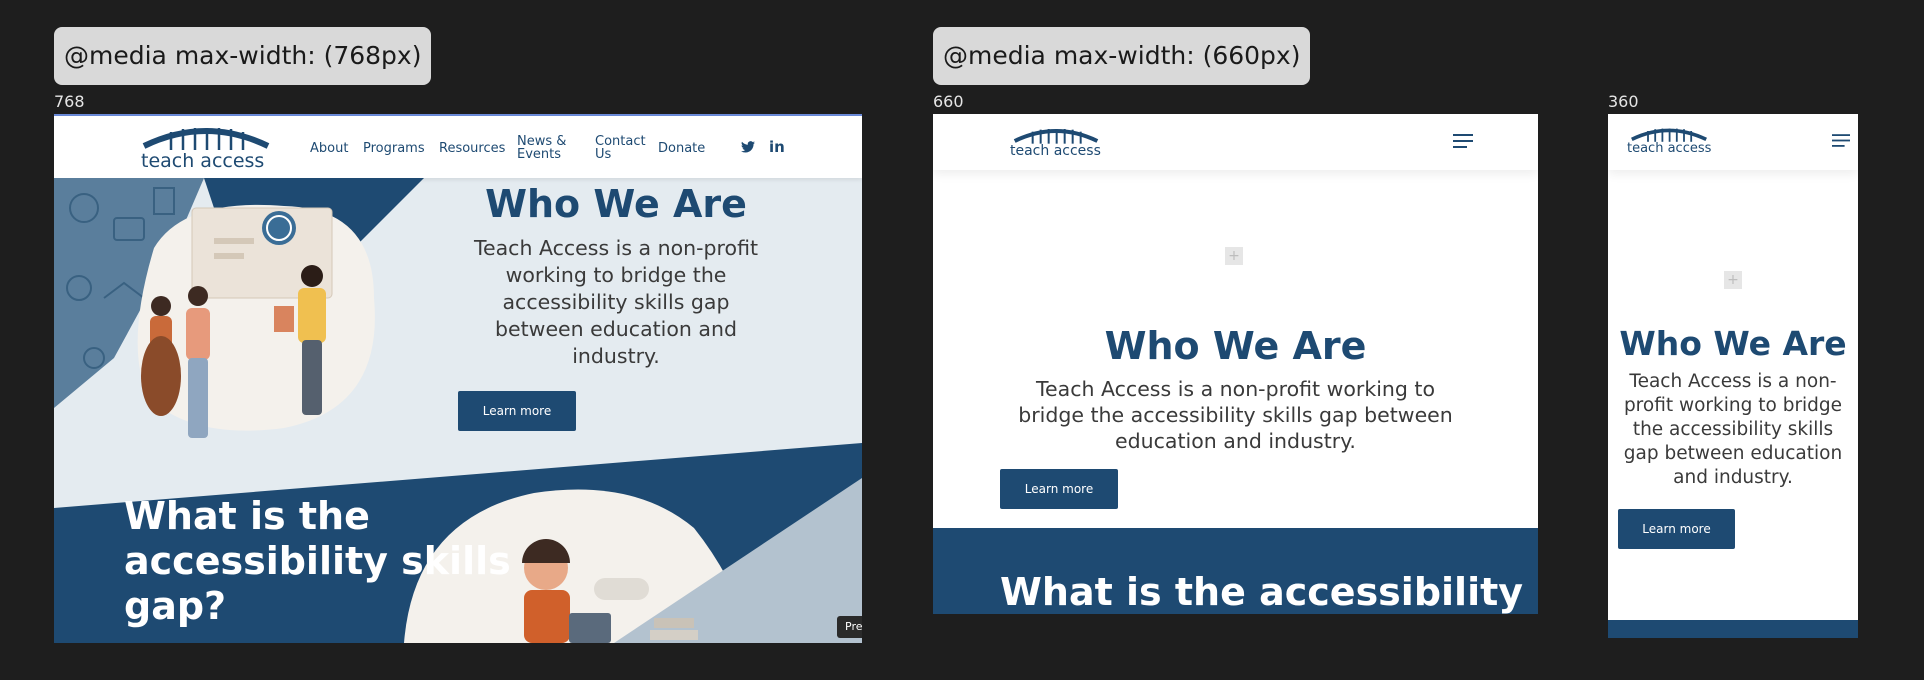 This screenshot has height=680, width=1924. What do you see at coordinates (1733, 477) in the screenshot?
I see `hero-desc-line: and industry.` at bounding box center [1733, 477].